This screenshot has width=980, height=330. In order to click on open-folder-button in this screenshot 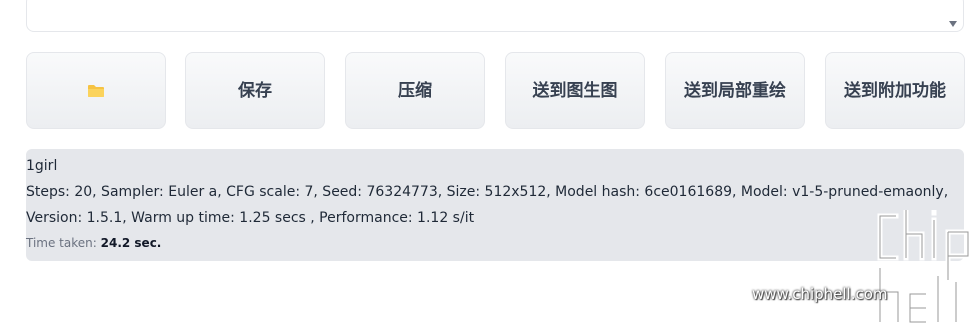, I will do `click(96, 90)`.